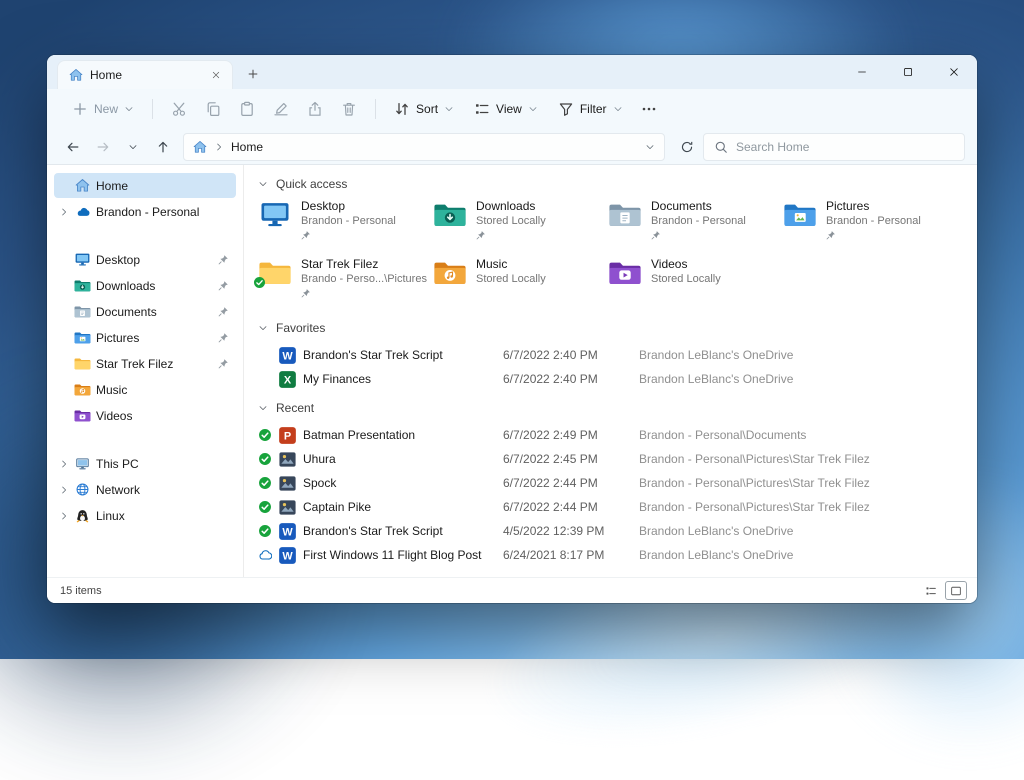 Image resolution: width=1024 pixels, height=780 pixels. I want to click on toolbar-button-cut, so click(179, 109).